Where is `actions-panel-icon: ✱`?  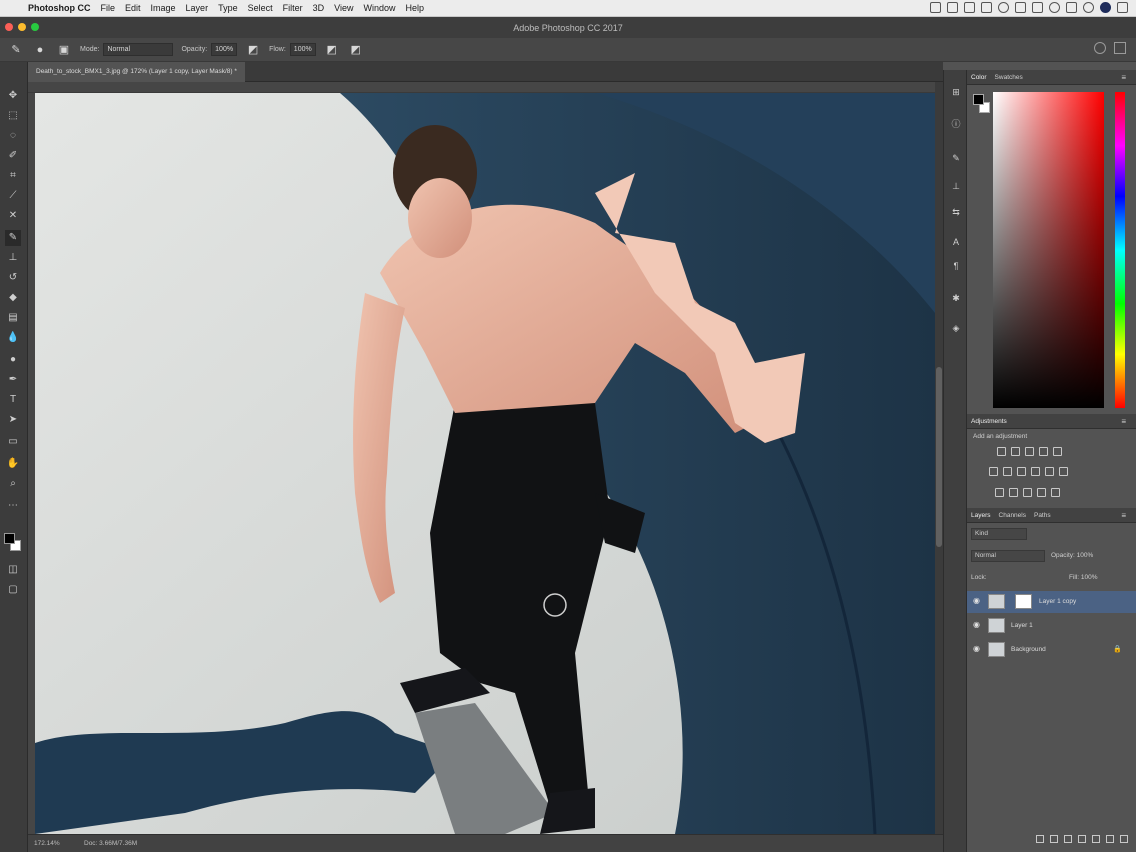
actions-panel-icon: ✱ is located at coordinates (956, 298).